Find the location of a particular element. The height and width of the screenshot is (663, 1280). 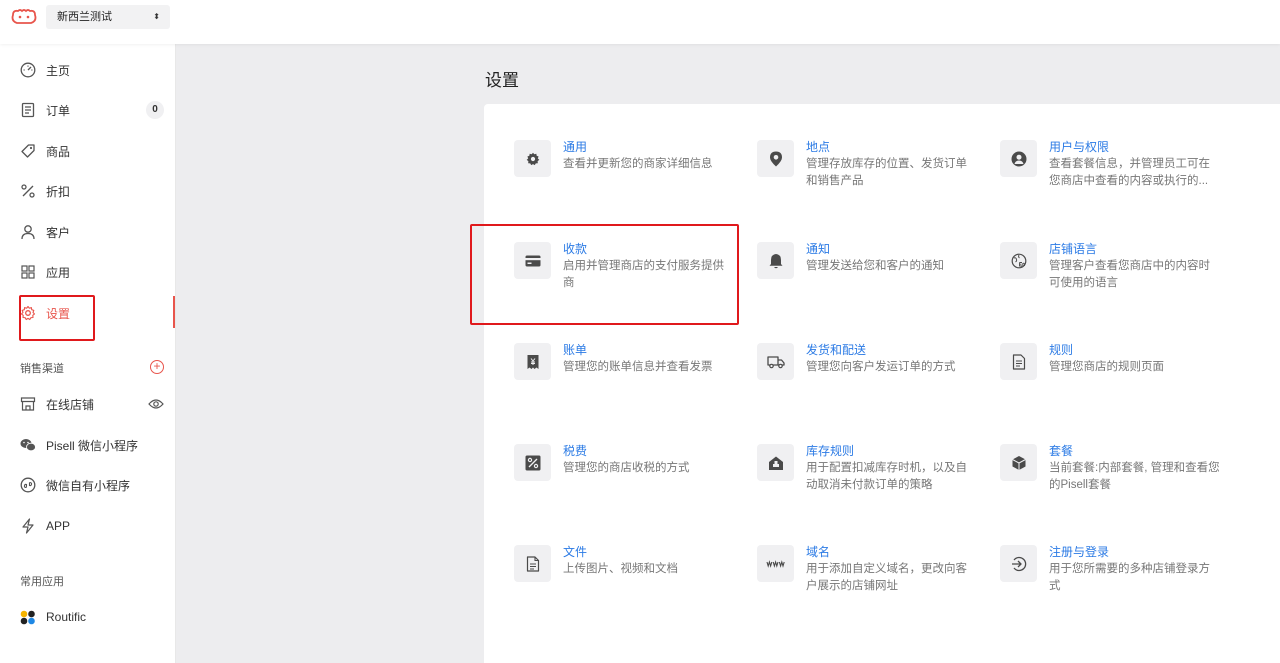

settings-card-taxes: 税费 管理您的商店收税的方式 is located at coordinates (629, 474).